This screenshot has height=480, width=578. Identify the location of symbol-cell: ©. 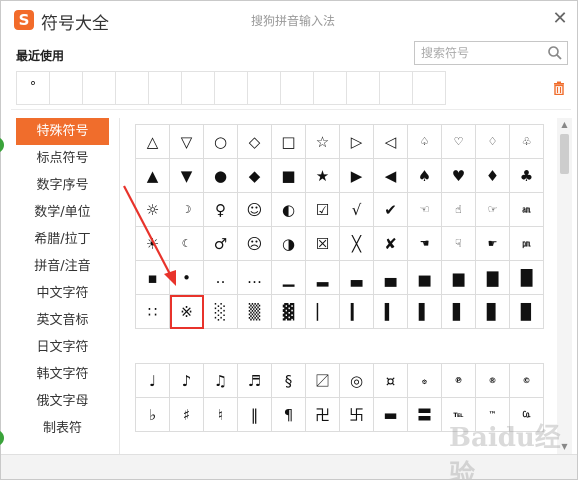
(527, 381).